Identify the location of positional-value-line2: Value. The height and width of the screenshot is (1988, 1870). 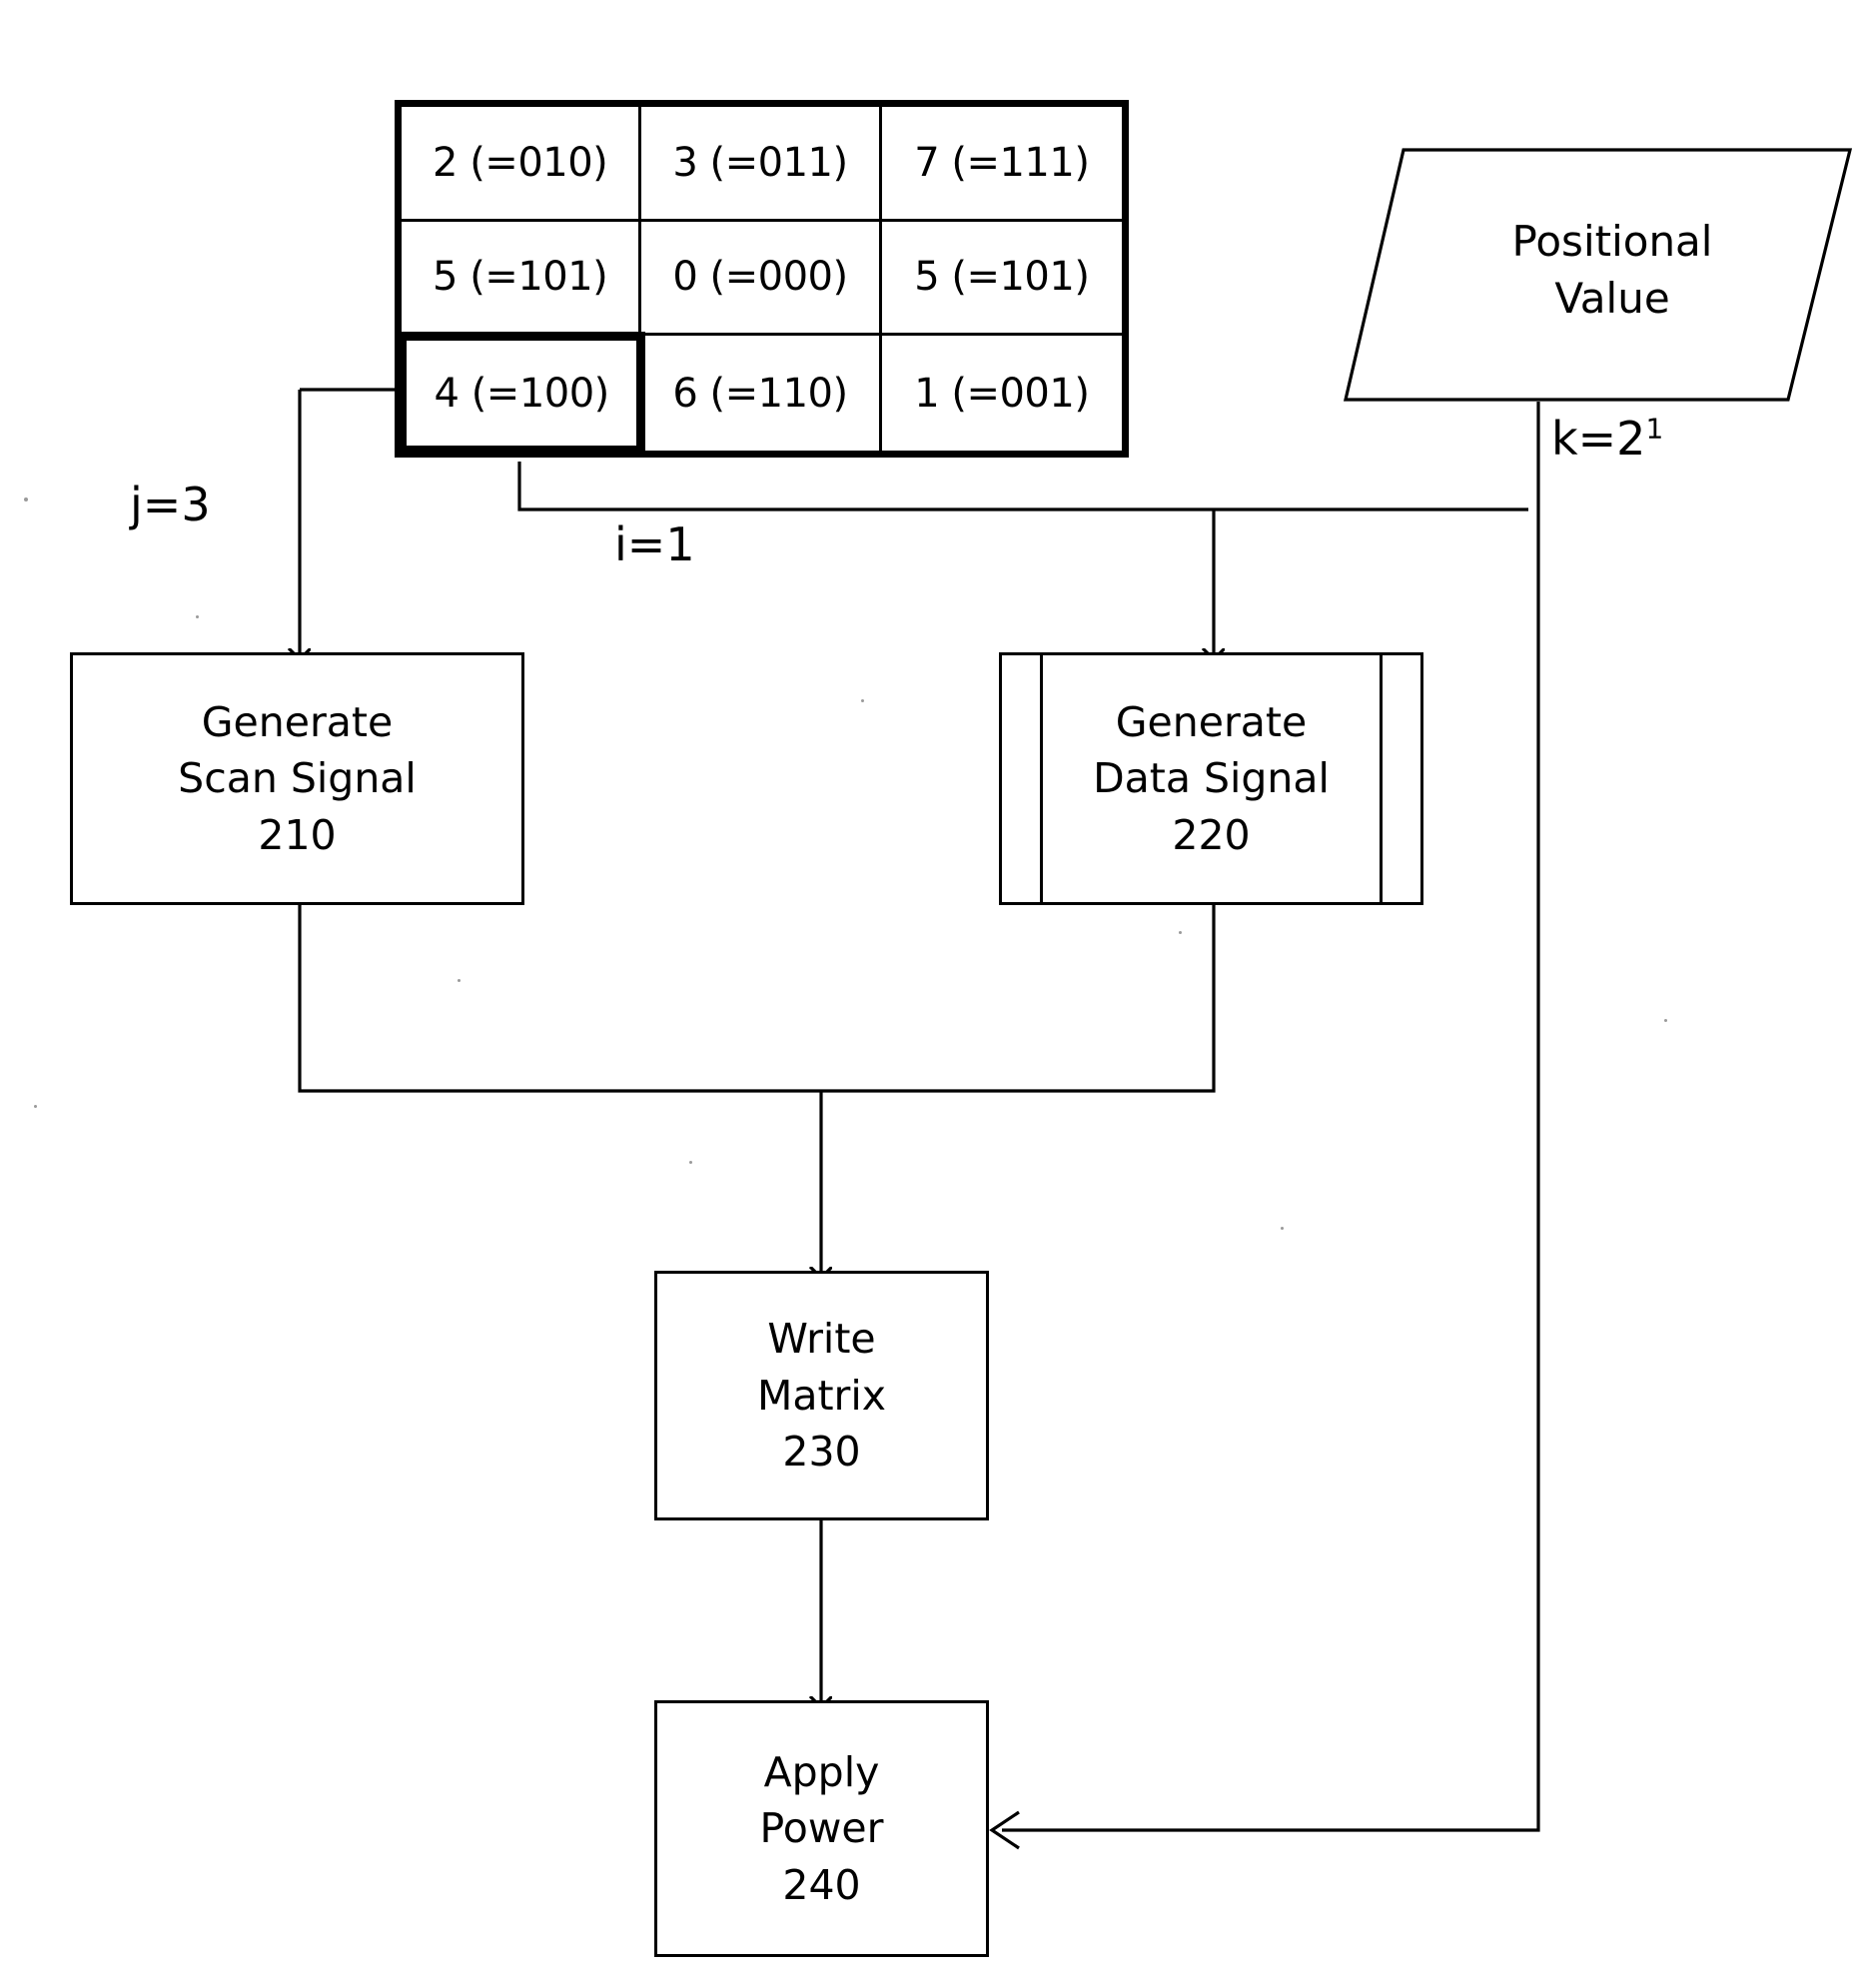
(1612, 298).